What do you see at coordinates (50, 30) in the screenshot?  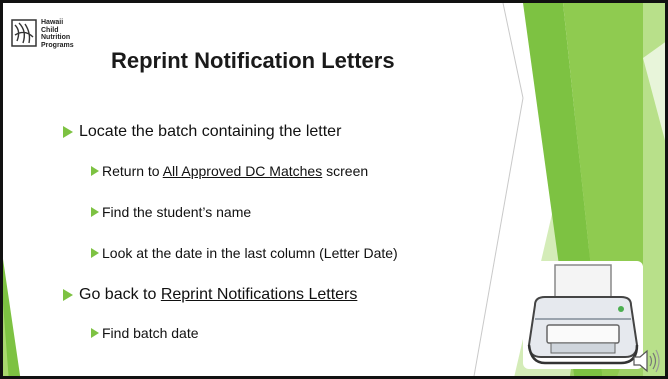 I see `logo-line: Child` at bounding box center [50, 30].